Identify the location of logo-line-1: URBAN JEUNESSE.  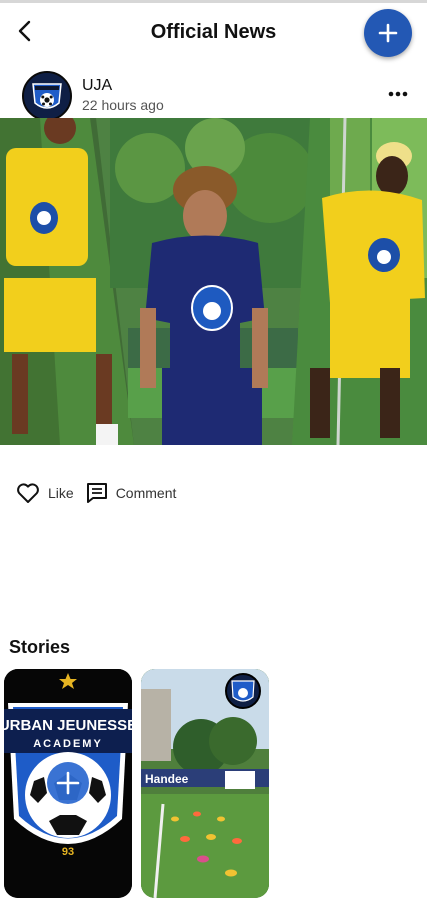
(68, 725).